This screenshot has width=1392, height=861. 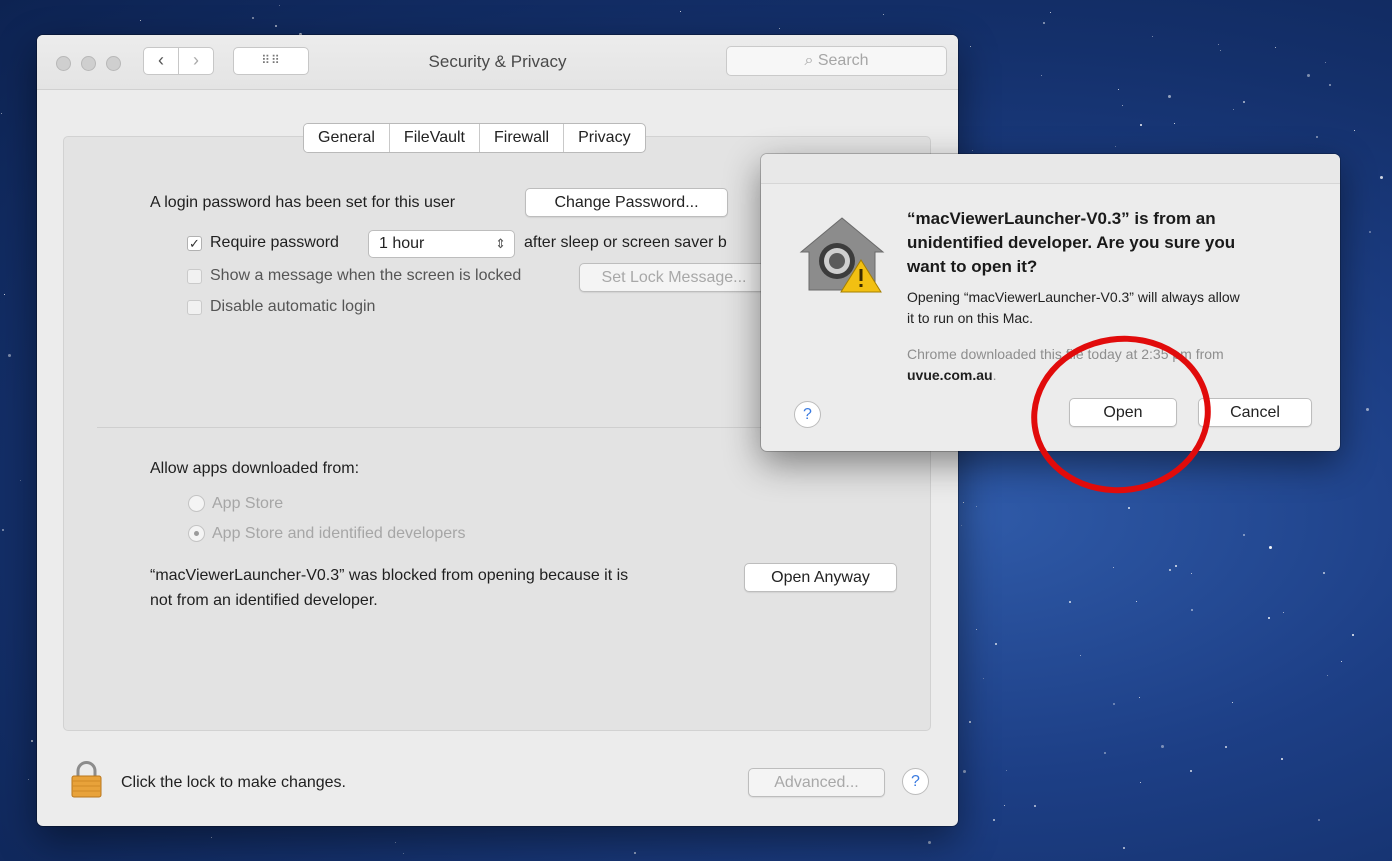 I want to click on gatekeeper-warning-icon, so click(x=842, y=255).